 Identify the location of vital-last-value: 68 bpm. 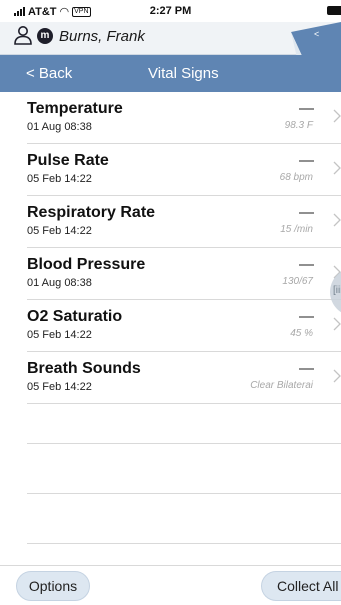
(296, 177).